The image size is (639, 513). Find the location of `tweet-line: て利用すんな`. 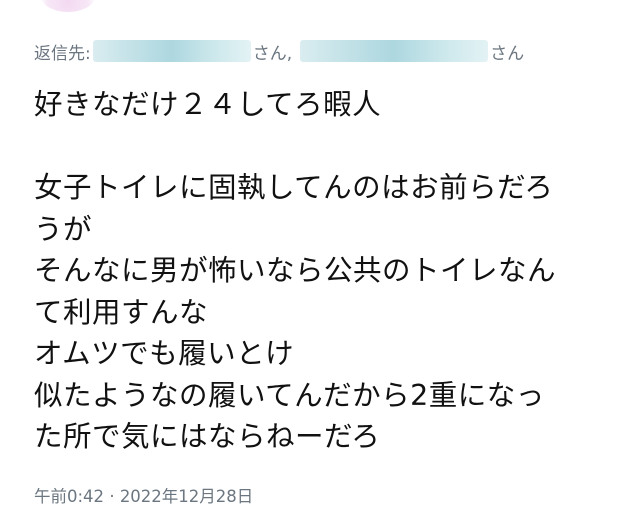

tweet-line: て利用すんな is located at coordinates (121, 312).